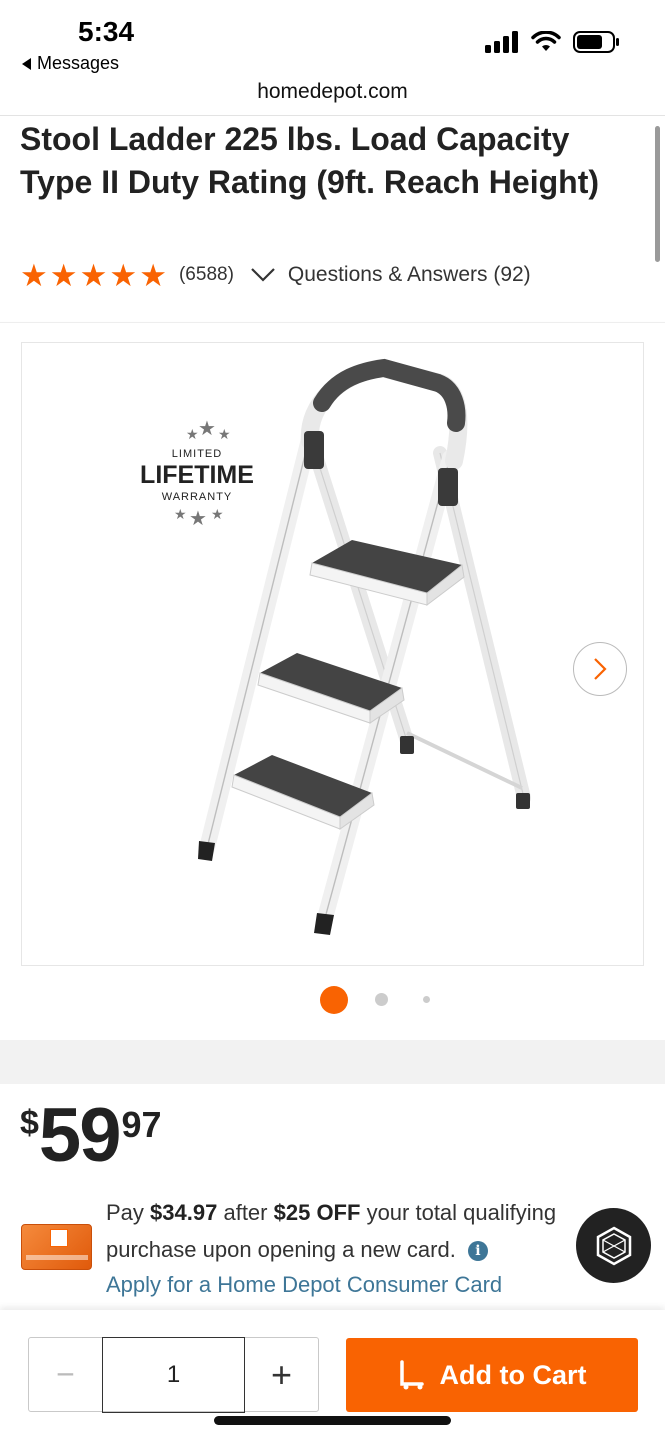 The image size is (665, 1440). I want to click on status-bar: 5:34 Messages, so click(332, 40).